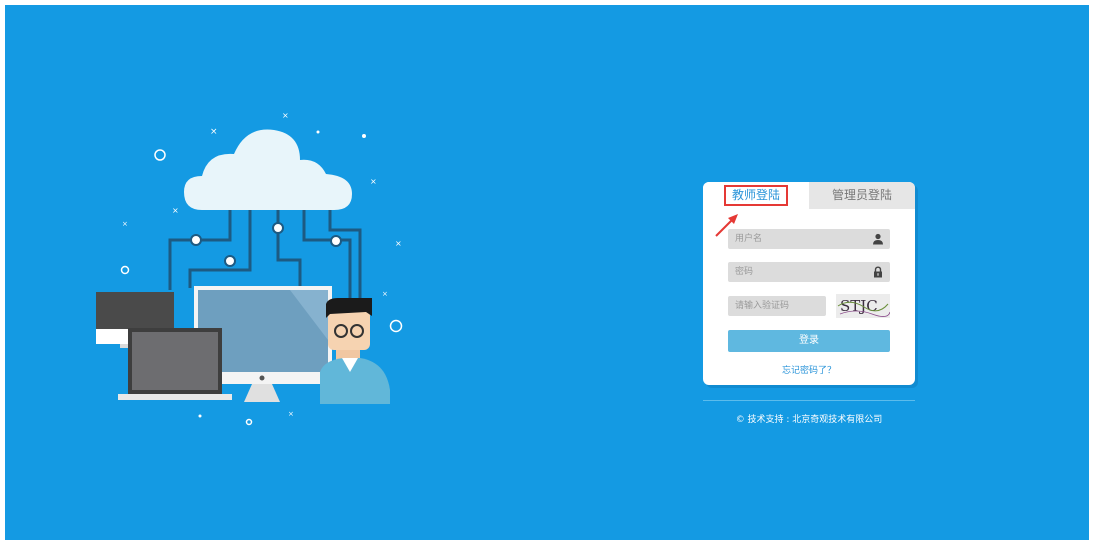 The width and height of the screenshot is (1094, 545). I want to click on tab-teacher-login: 教师登陆, so click(756, 195).